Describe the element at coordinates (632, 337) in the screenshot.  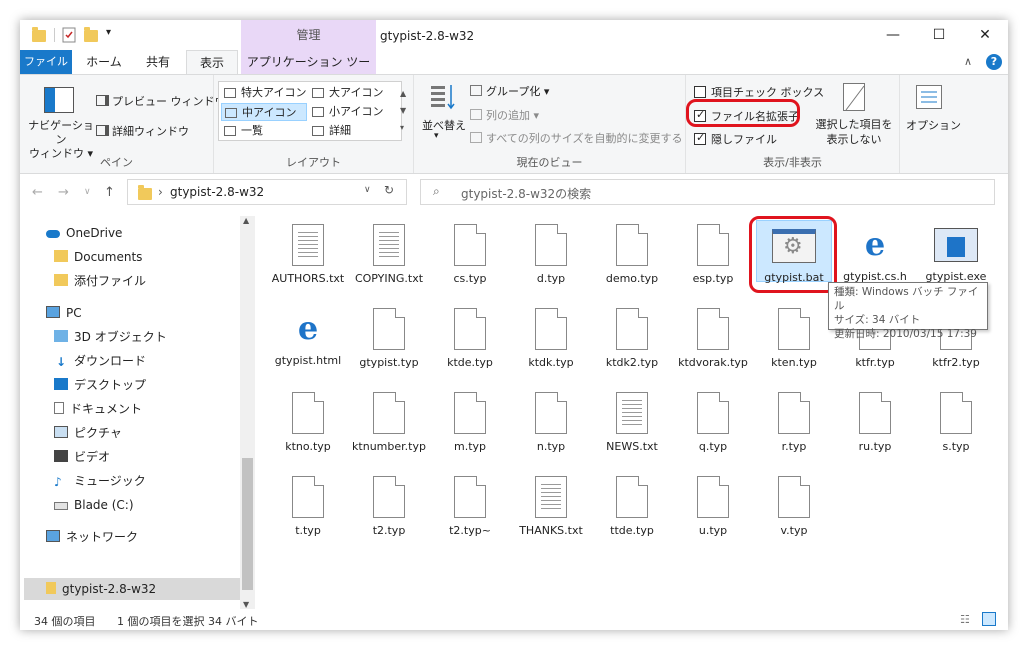
I see `file-item: ktdk2.typ` at that location.